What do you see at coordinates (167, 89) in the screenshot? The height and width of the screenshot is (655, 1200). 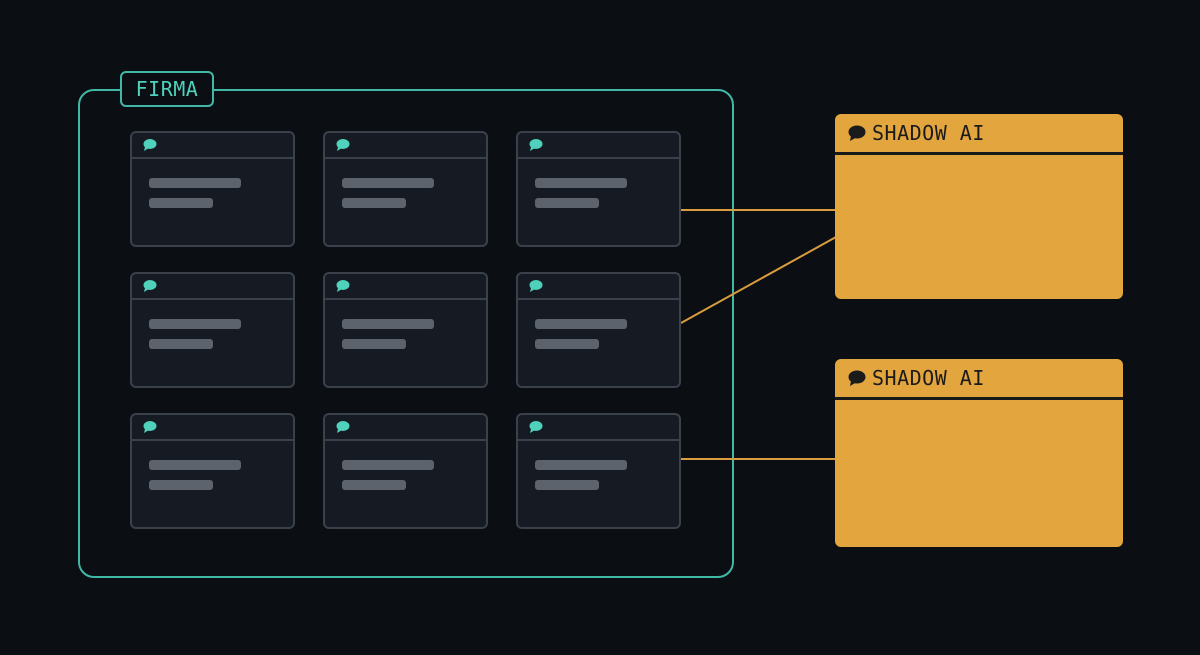 I see `company-label: FIRMA` at bounding box center [167, 89].